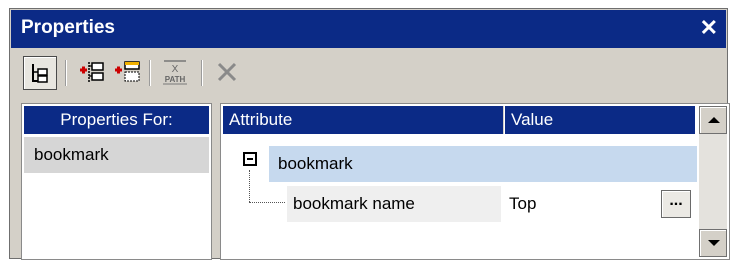 The image size is (735, 265). I want to click on arrow-up-icon, so click(714, 120).